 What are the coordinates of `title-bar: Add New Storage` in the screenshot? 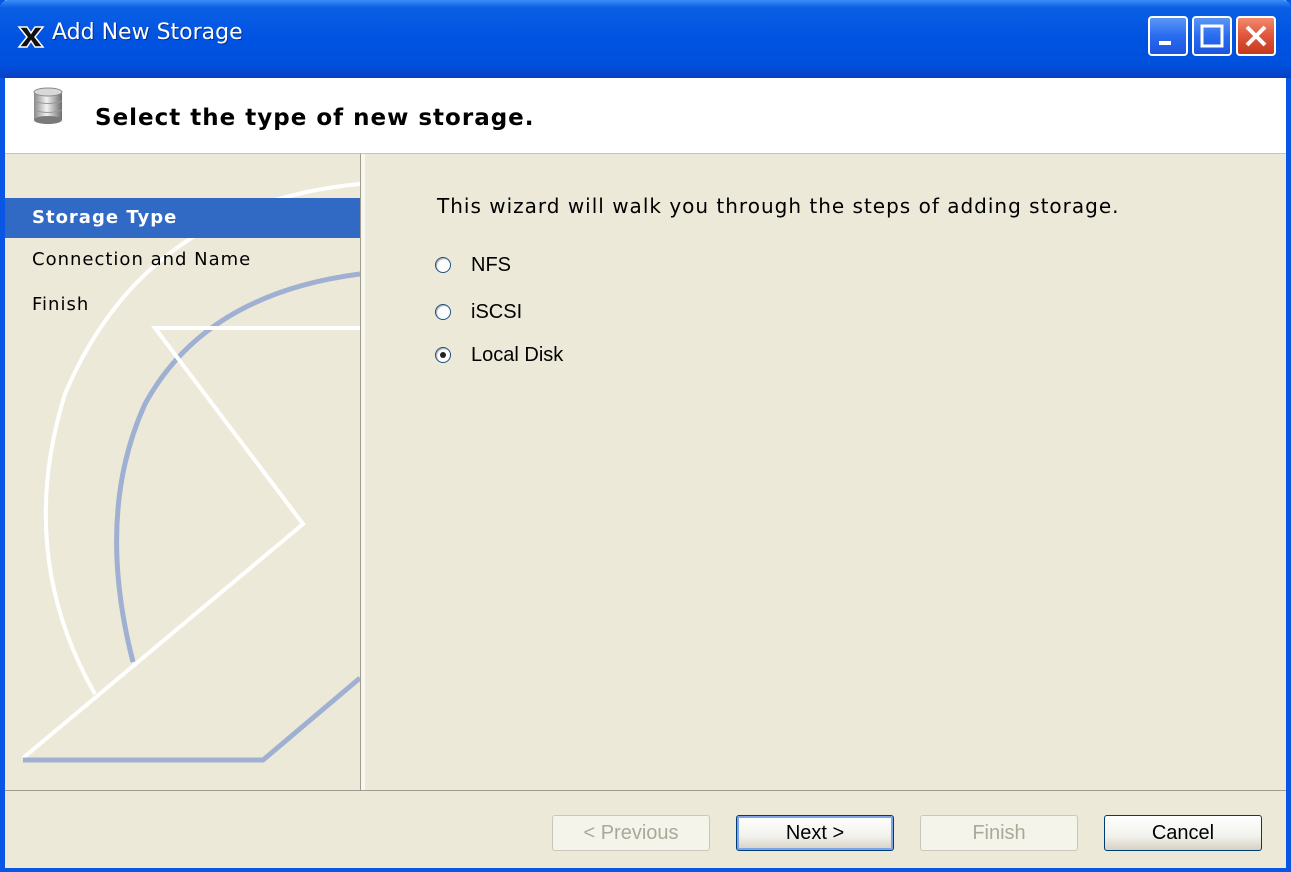 It's located at (645, 39).